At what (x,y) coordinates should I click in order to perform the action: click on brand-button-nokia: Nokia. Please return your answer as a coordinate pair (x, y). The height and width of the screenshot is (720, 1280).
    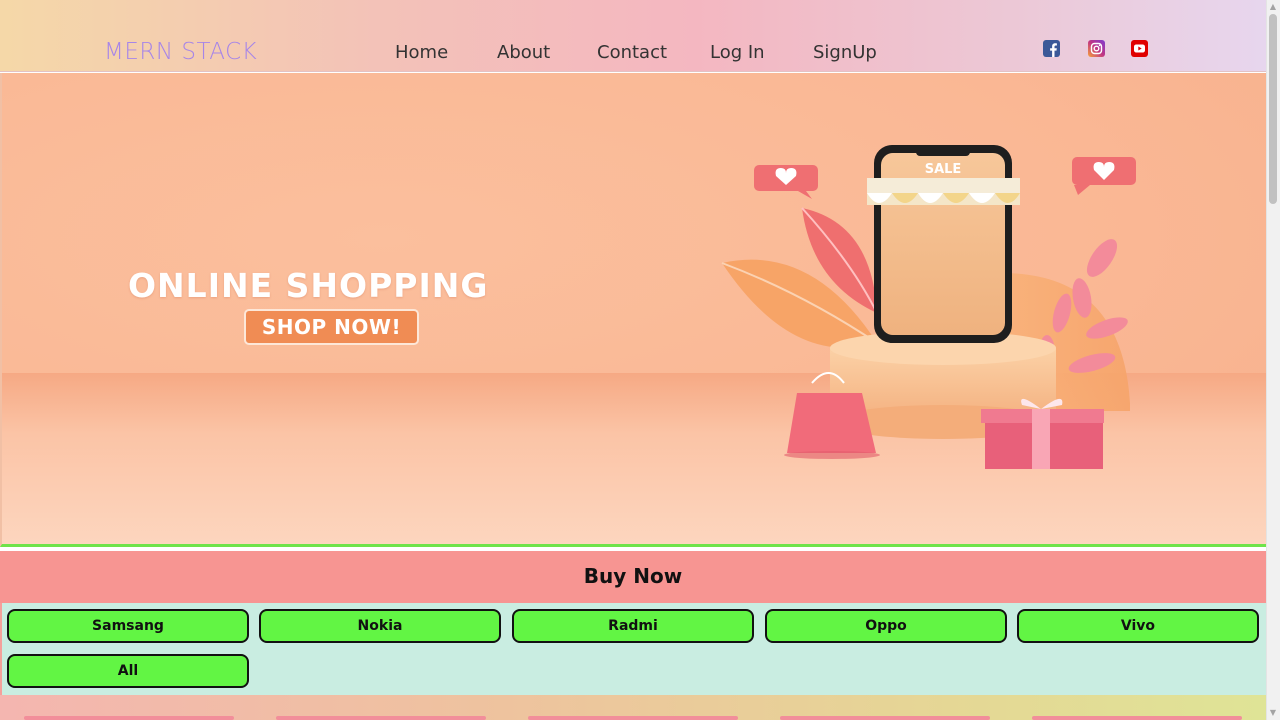
    Looking at the image, I should click on (380, 626).